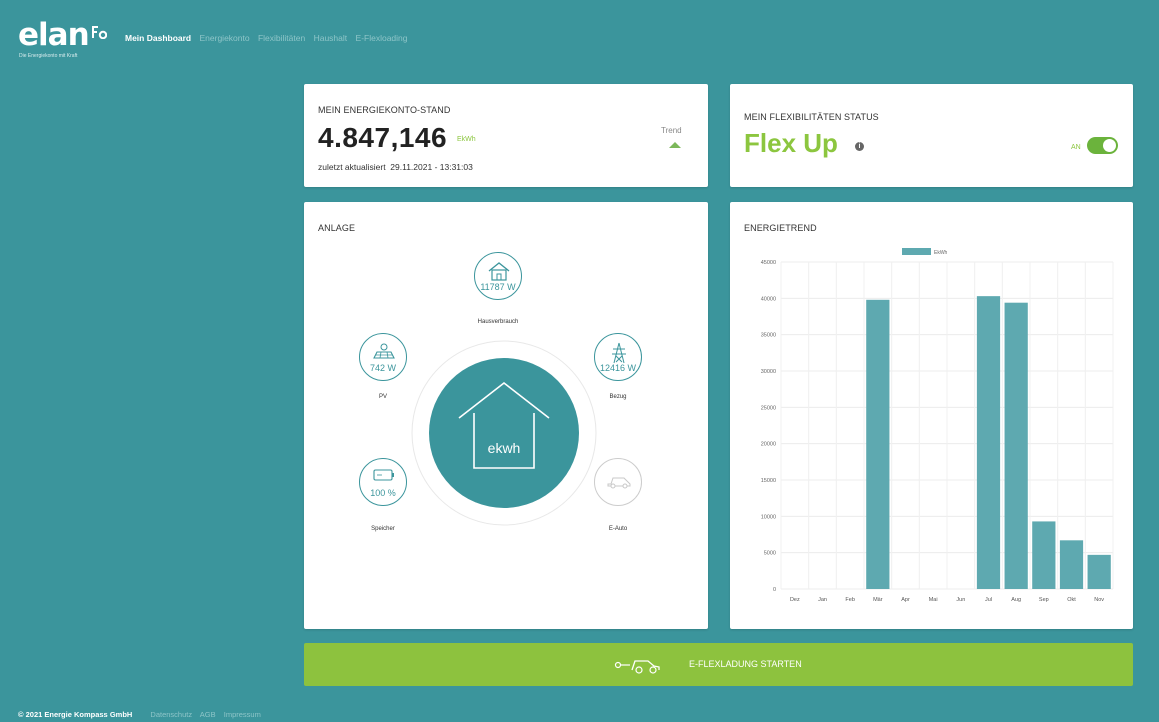  Describe the element at coordinates (331, 38) in the screenshot. I see `nav-item-haushalt: Haushalt` at that location.